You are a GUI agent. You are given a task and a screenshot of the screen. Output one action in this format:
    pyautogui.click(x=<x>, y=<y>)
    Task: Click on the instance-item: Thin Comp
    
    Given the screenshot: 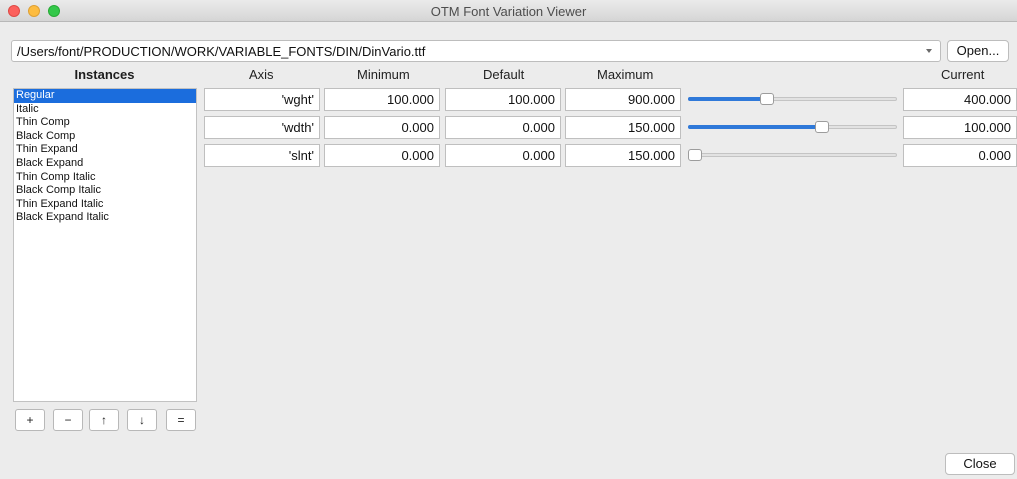 What is the action you would take?
    pyautogui.click(x=105, y=123)
    